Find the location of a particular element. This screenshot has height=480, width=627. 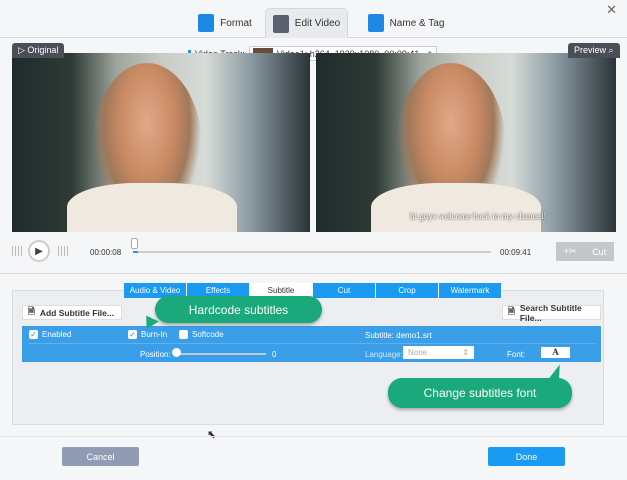

name-tag-icon is located at coordinates (375, 23).